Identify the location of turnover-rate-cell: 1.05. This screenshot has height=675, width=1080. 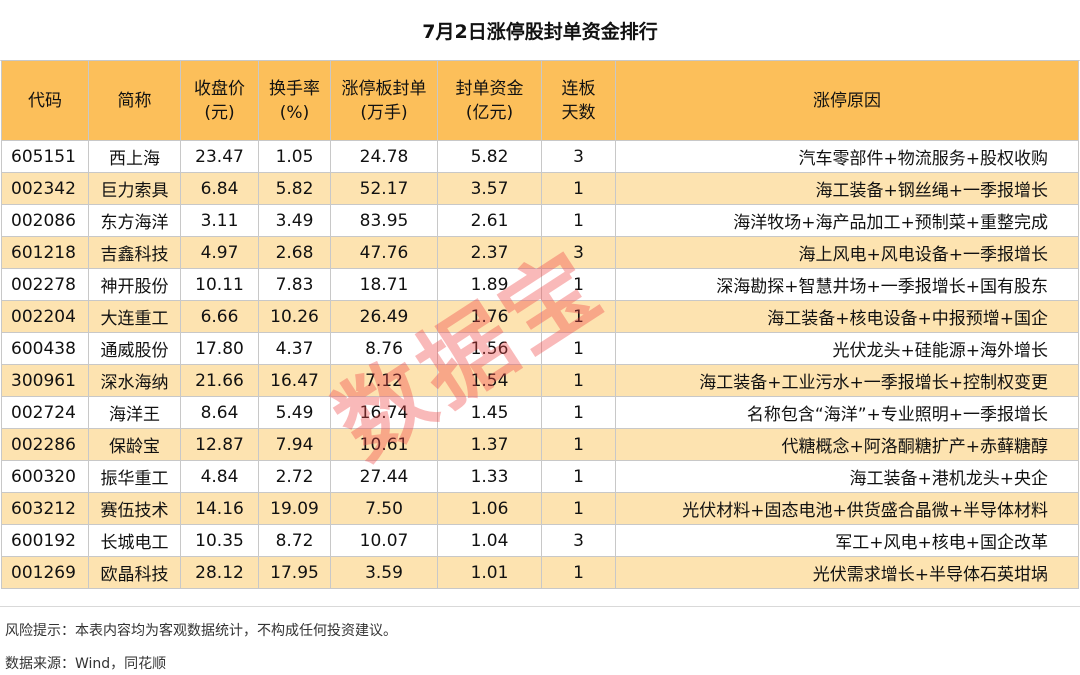
(294, 156).